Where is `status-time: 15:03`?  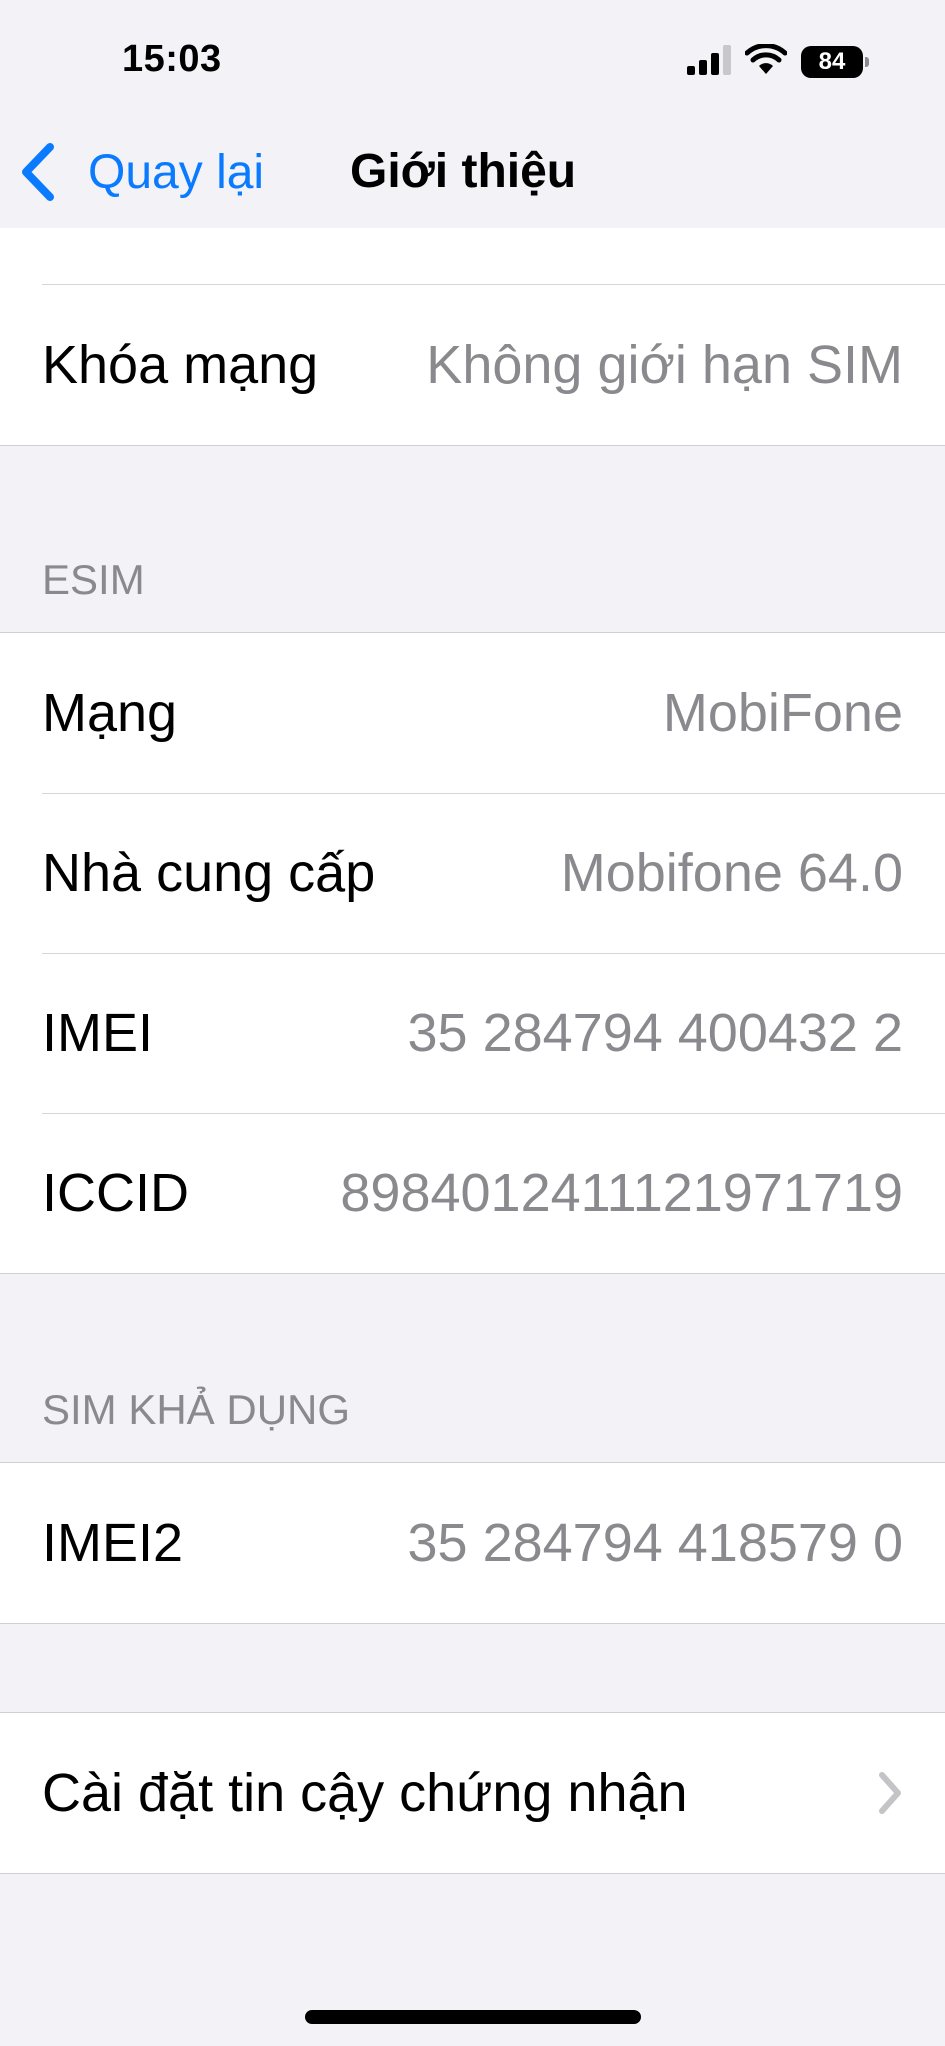 status-time: 15:03 is located at coordinates (172, 59).